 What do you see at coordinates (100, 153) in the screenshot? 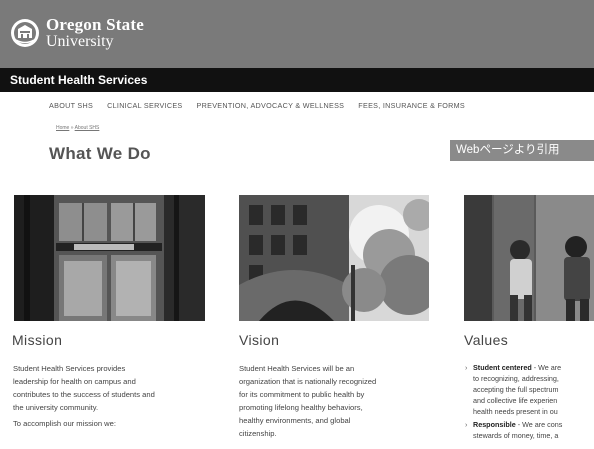
I see `page-title: What We Do` at bounding box center [100, 153].